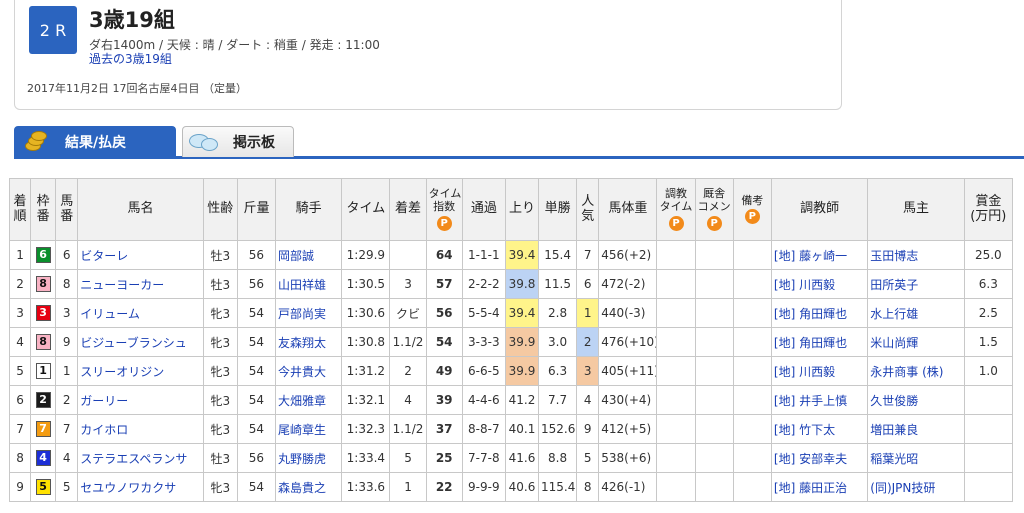 The width and height of the screenshot is (1024, 513). Describe the element at coordinates (522, 458) in the screenshot. I see `last-3f-cell: 41.6` at that location.